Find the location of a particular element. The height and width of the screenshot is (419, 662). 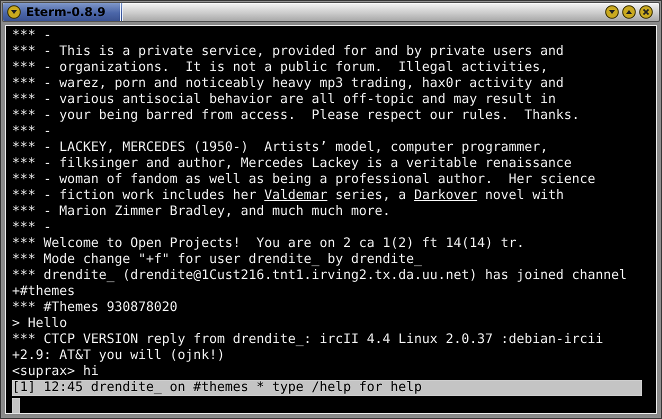

terminal-line: *** - Marion Zimmer Bradley, and much much more. is located at coordinates (202, 212).